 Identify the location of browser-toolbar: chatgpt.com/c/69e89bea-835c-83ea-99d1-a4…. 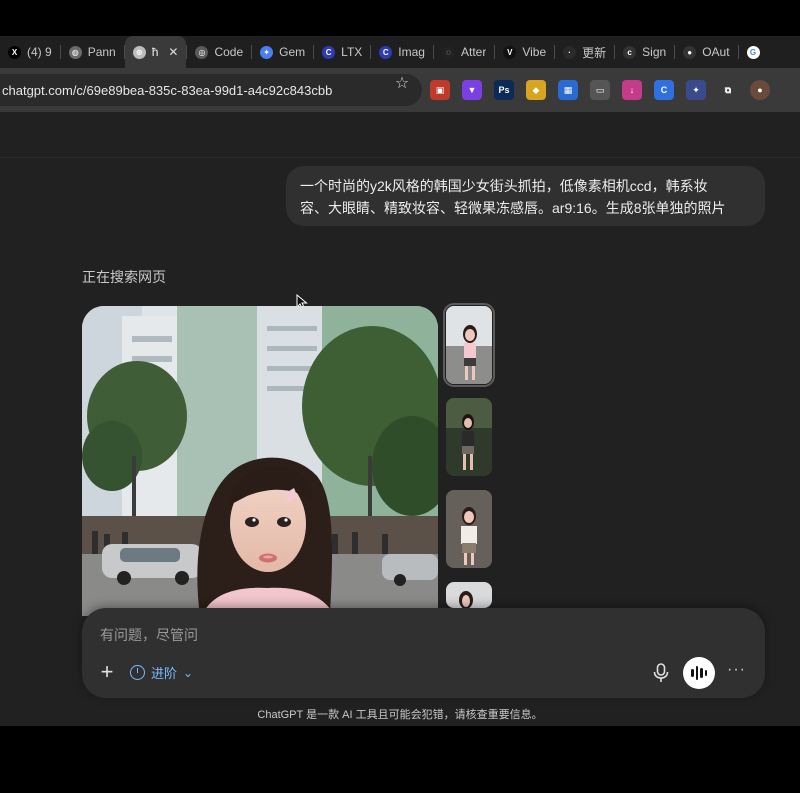
(400, 90).